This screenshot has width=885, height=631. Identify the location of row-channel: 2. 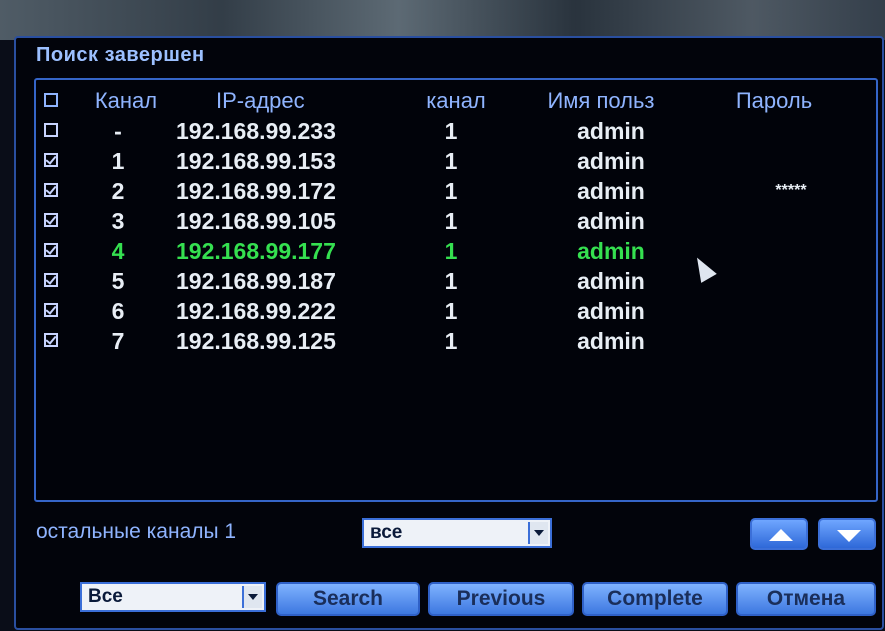
(118, 191).